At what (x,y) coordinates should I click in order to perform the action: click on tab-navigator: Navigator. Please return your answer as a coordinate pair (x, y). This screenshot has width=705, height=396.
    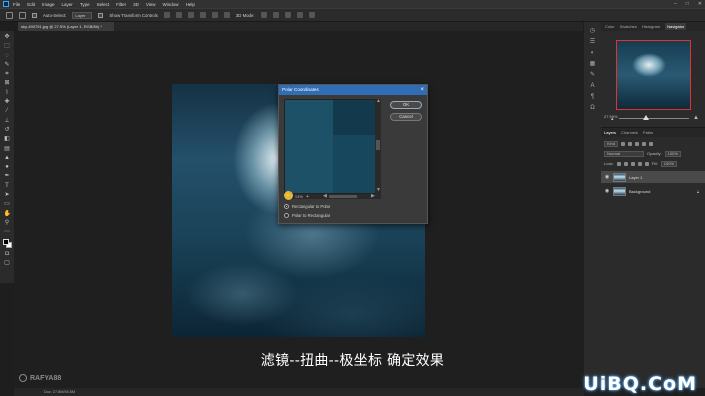
    Looking at the image, I should click on (676, 26).